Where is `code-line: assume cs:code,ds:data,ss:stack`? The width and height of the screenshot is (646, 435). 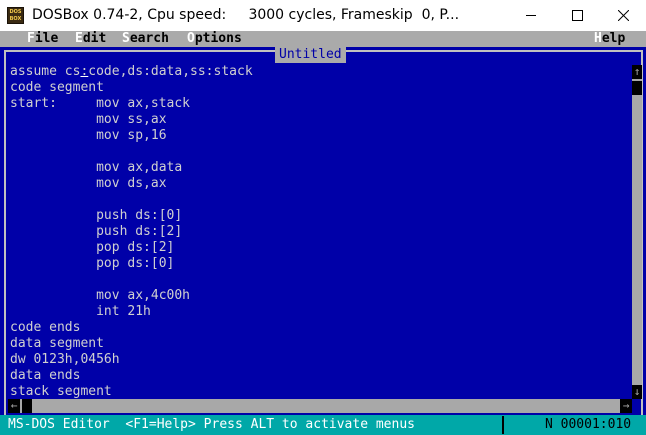
code-line: assume cs:code,ds:data,ss:stack is located at coordinates (320, 72).